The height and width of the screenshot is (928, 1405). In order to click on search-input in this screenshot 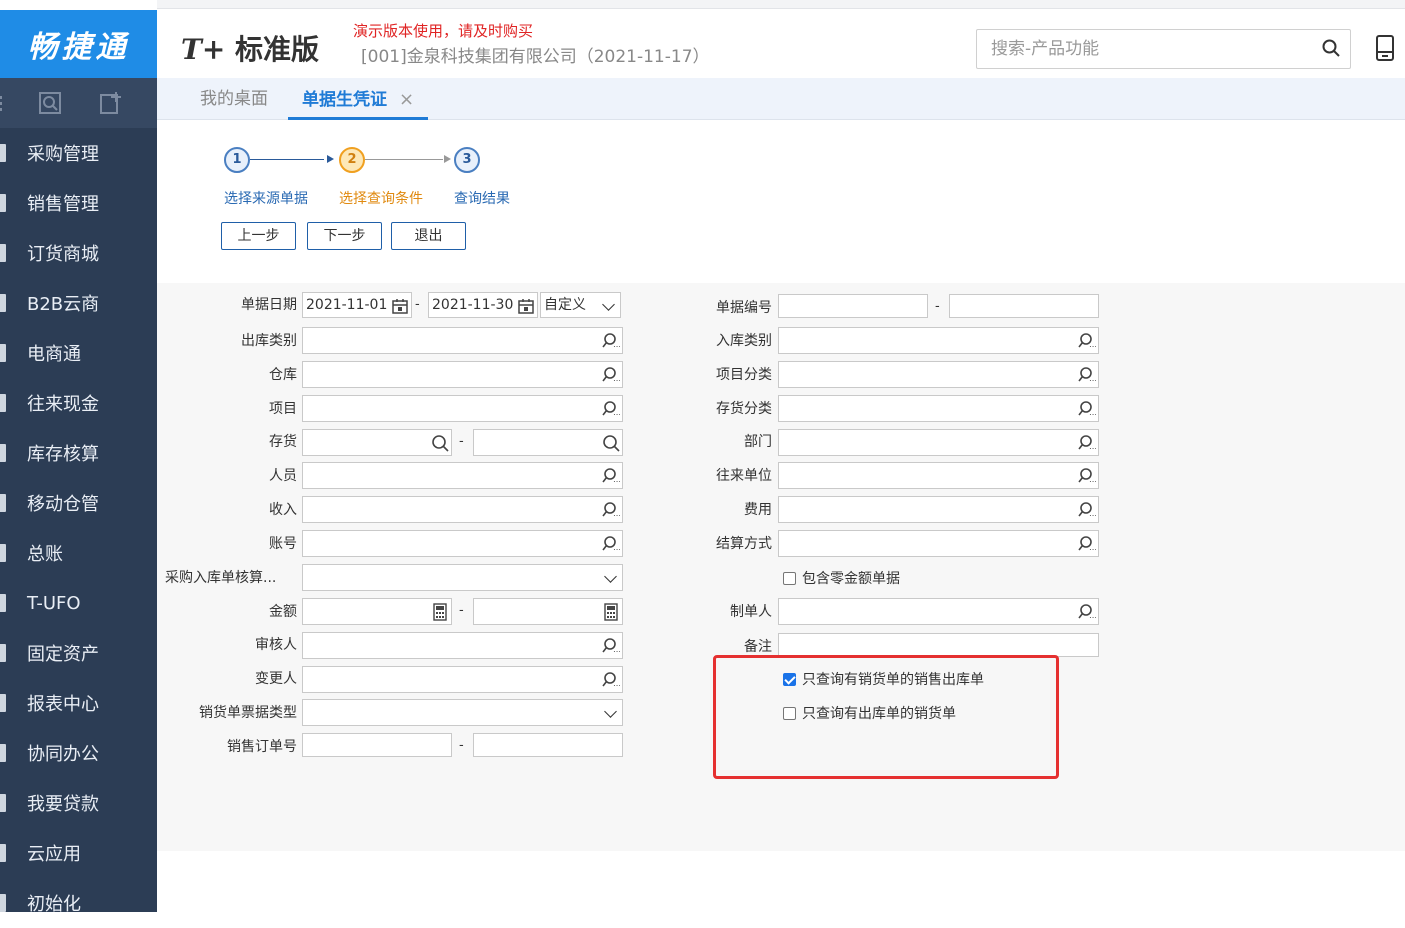, I will do `click(1151, 49)`.